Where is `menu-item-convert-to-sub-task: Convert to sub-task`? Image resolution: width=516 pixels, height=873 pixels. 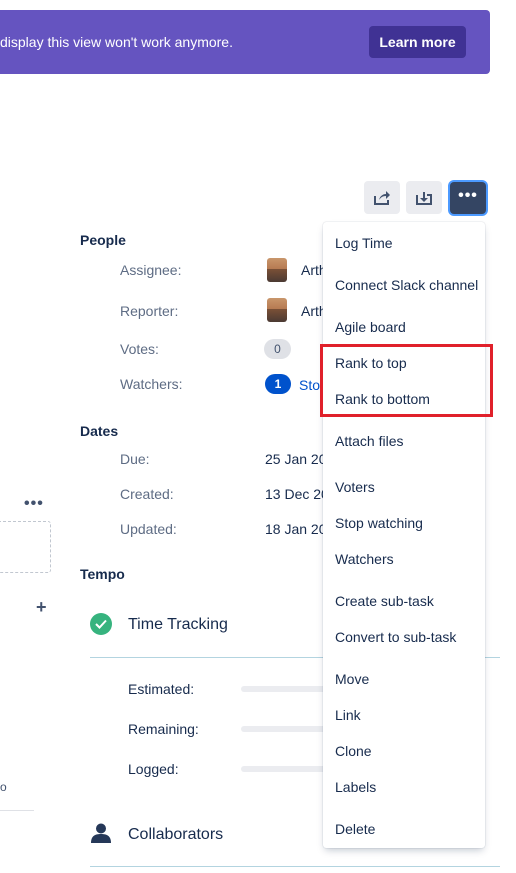 menu-item-convert-to-sub-task: Convert to sub-task is located at coordinates (395, 637).